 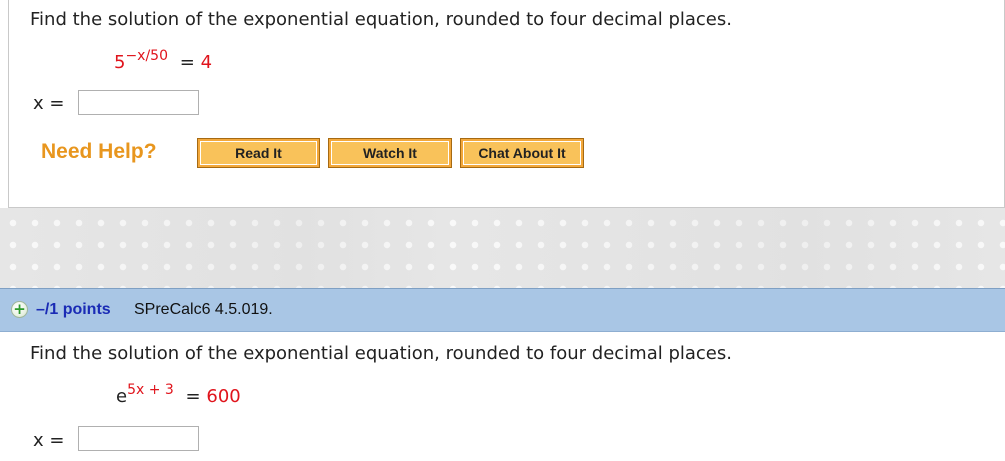 What do you see at coordinates (178, 394) in the screenshot?
I see `question-2-equation: e5x + 3 = 600` at bounding box center [178, 394].